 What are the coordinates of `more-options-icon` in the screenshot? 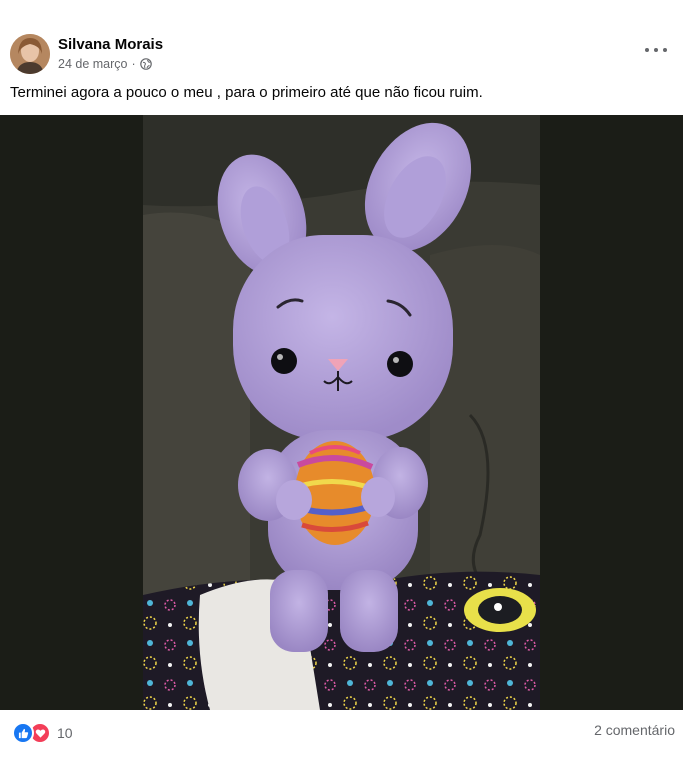 It's located at (656, 50).